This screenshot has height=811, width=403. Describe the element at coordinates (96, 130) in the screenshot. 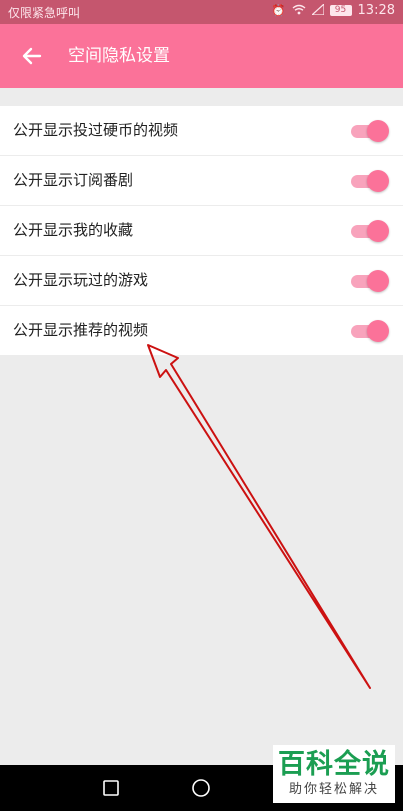

I see `setting-label: 公开显示投过硬币的视频` at that location.